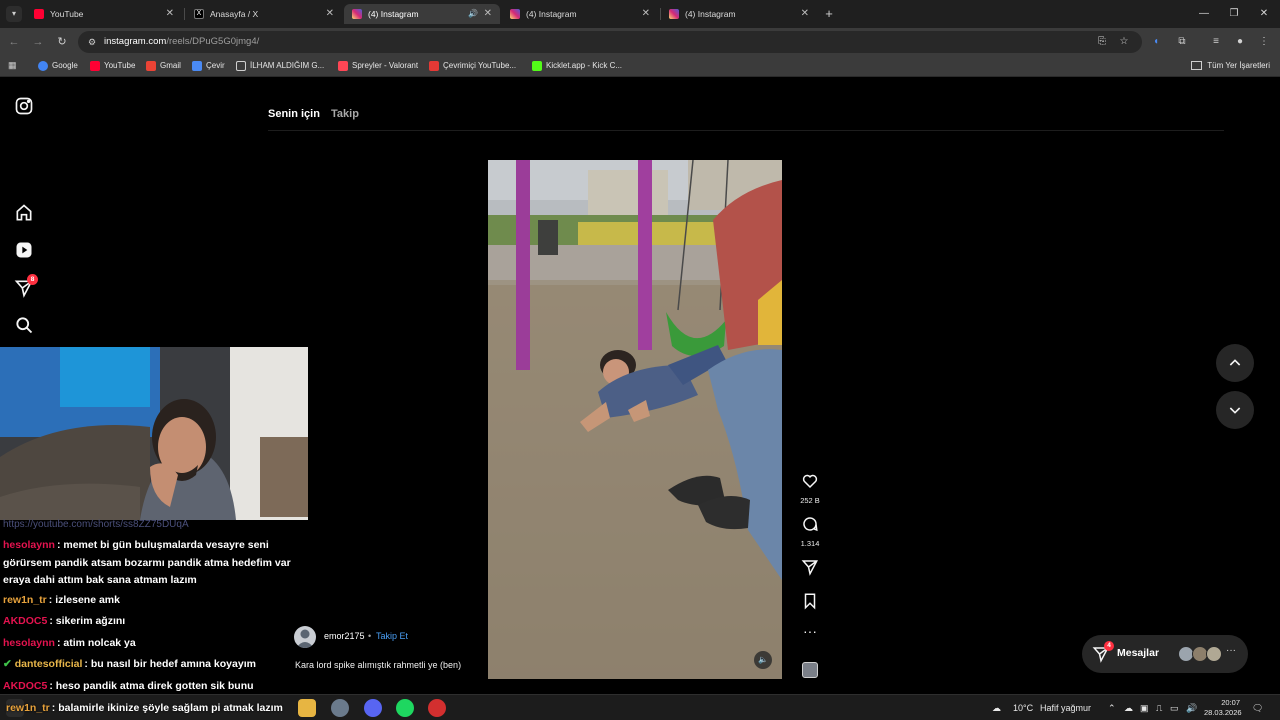 This screenshot has width=1280, height=720. What do you see at coordinates (739, 14) in the screenshot?
I see `tab-instagram-3: (4) Instagram ✕` at bounding box center [739, 14].